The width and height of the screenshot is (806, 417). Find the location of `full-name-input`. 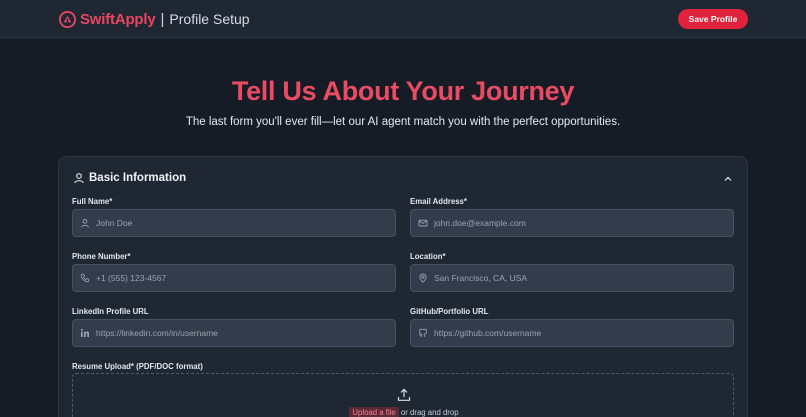

full-name-input is located at coordinates (236, 223).